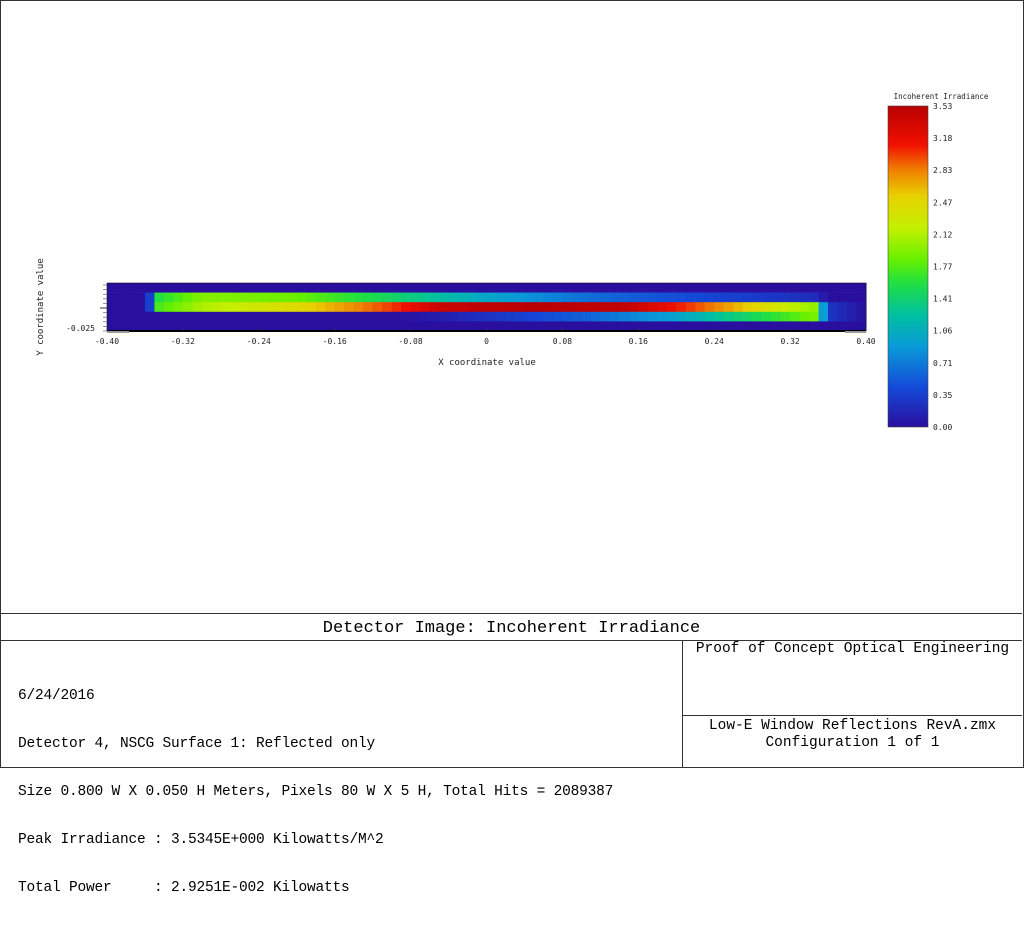  Describe the element at coordinates (789, 341) in the screenshot. I see `x-tick-label: 0.32` at that location.